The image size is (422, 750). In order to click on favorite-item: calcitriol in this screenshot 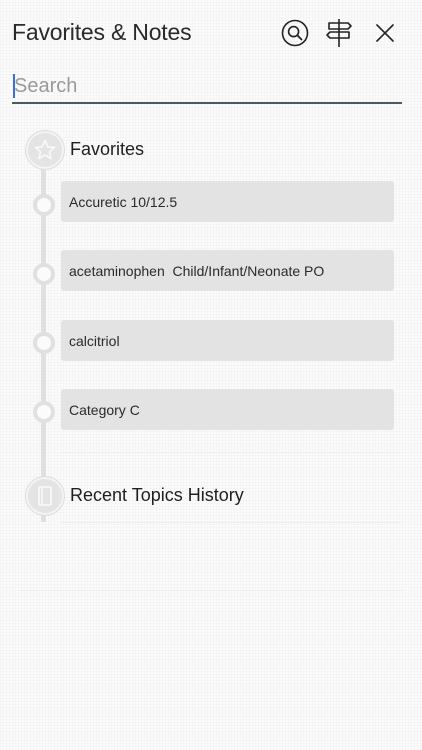, I will do `click(227, 340)`.